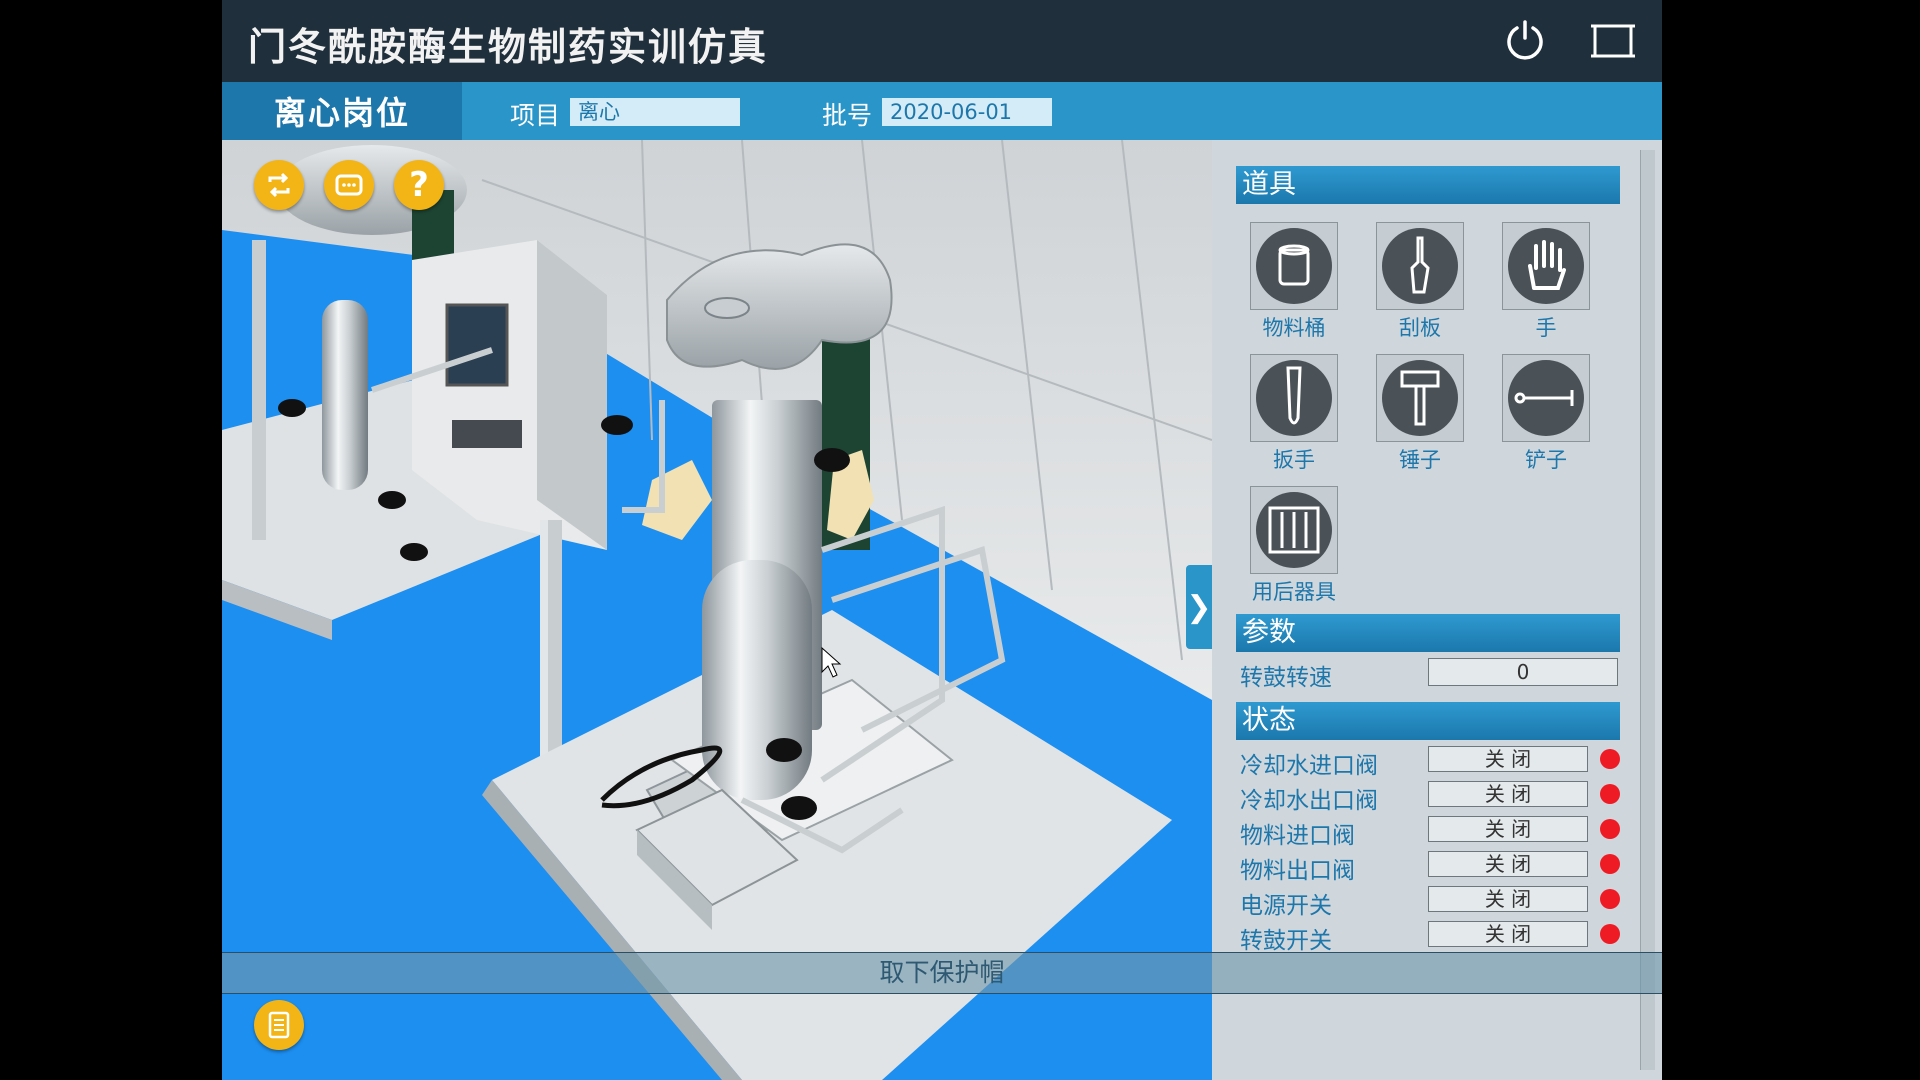  I want to click on status-header: 状态, so click(1428, 721).